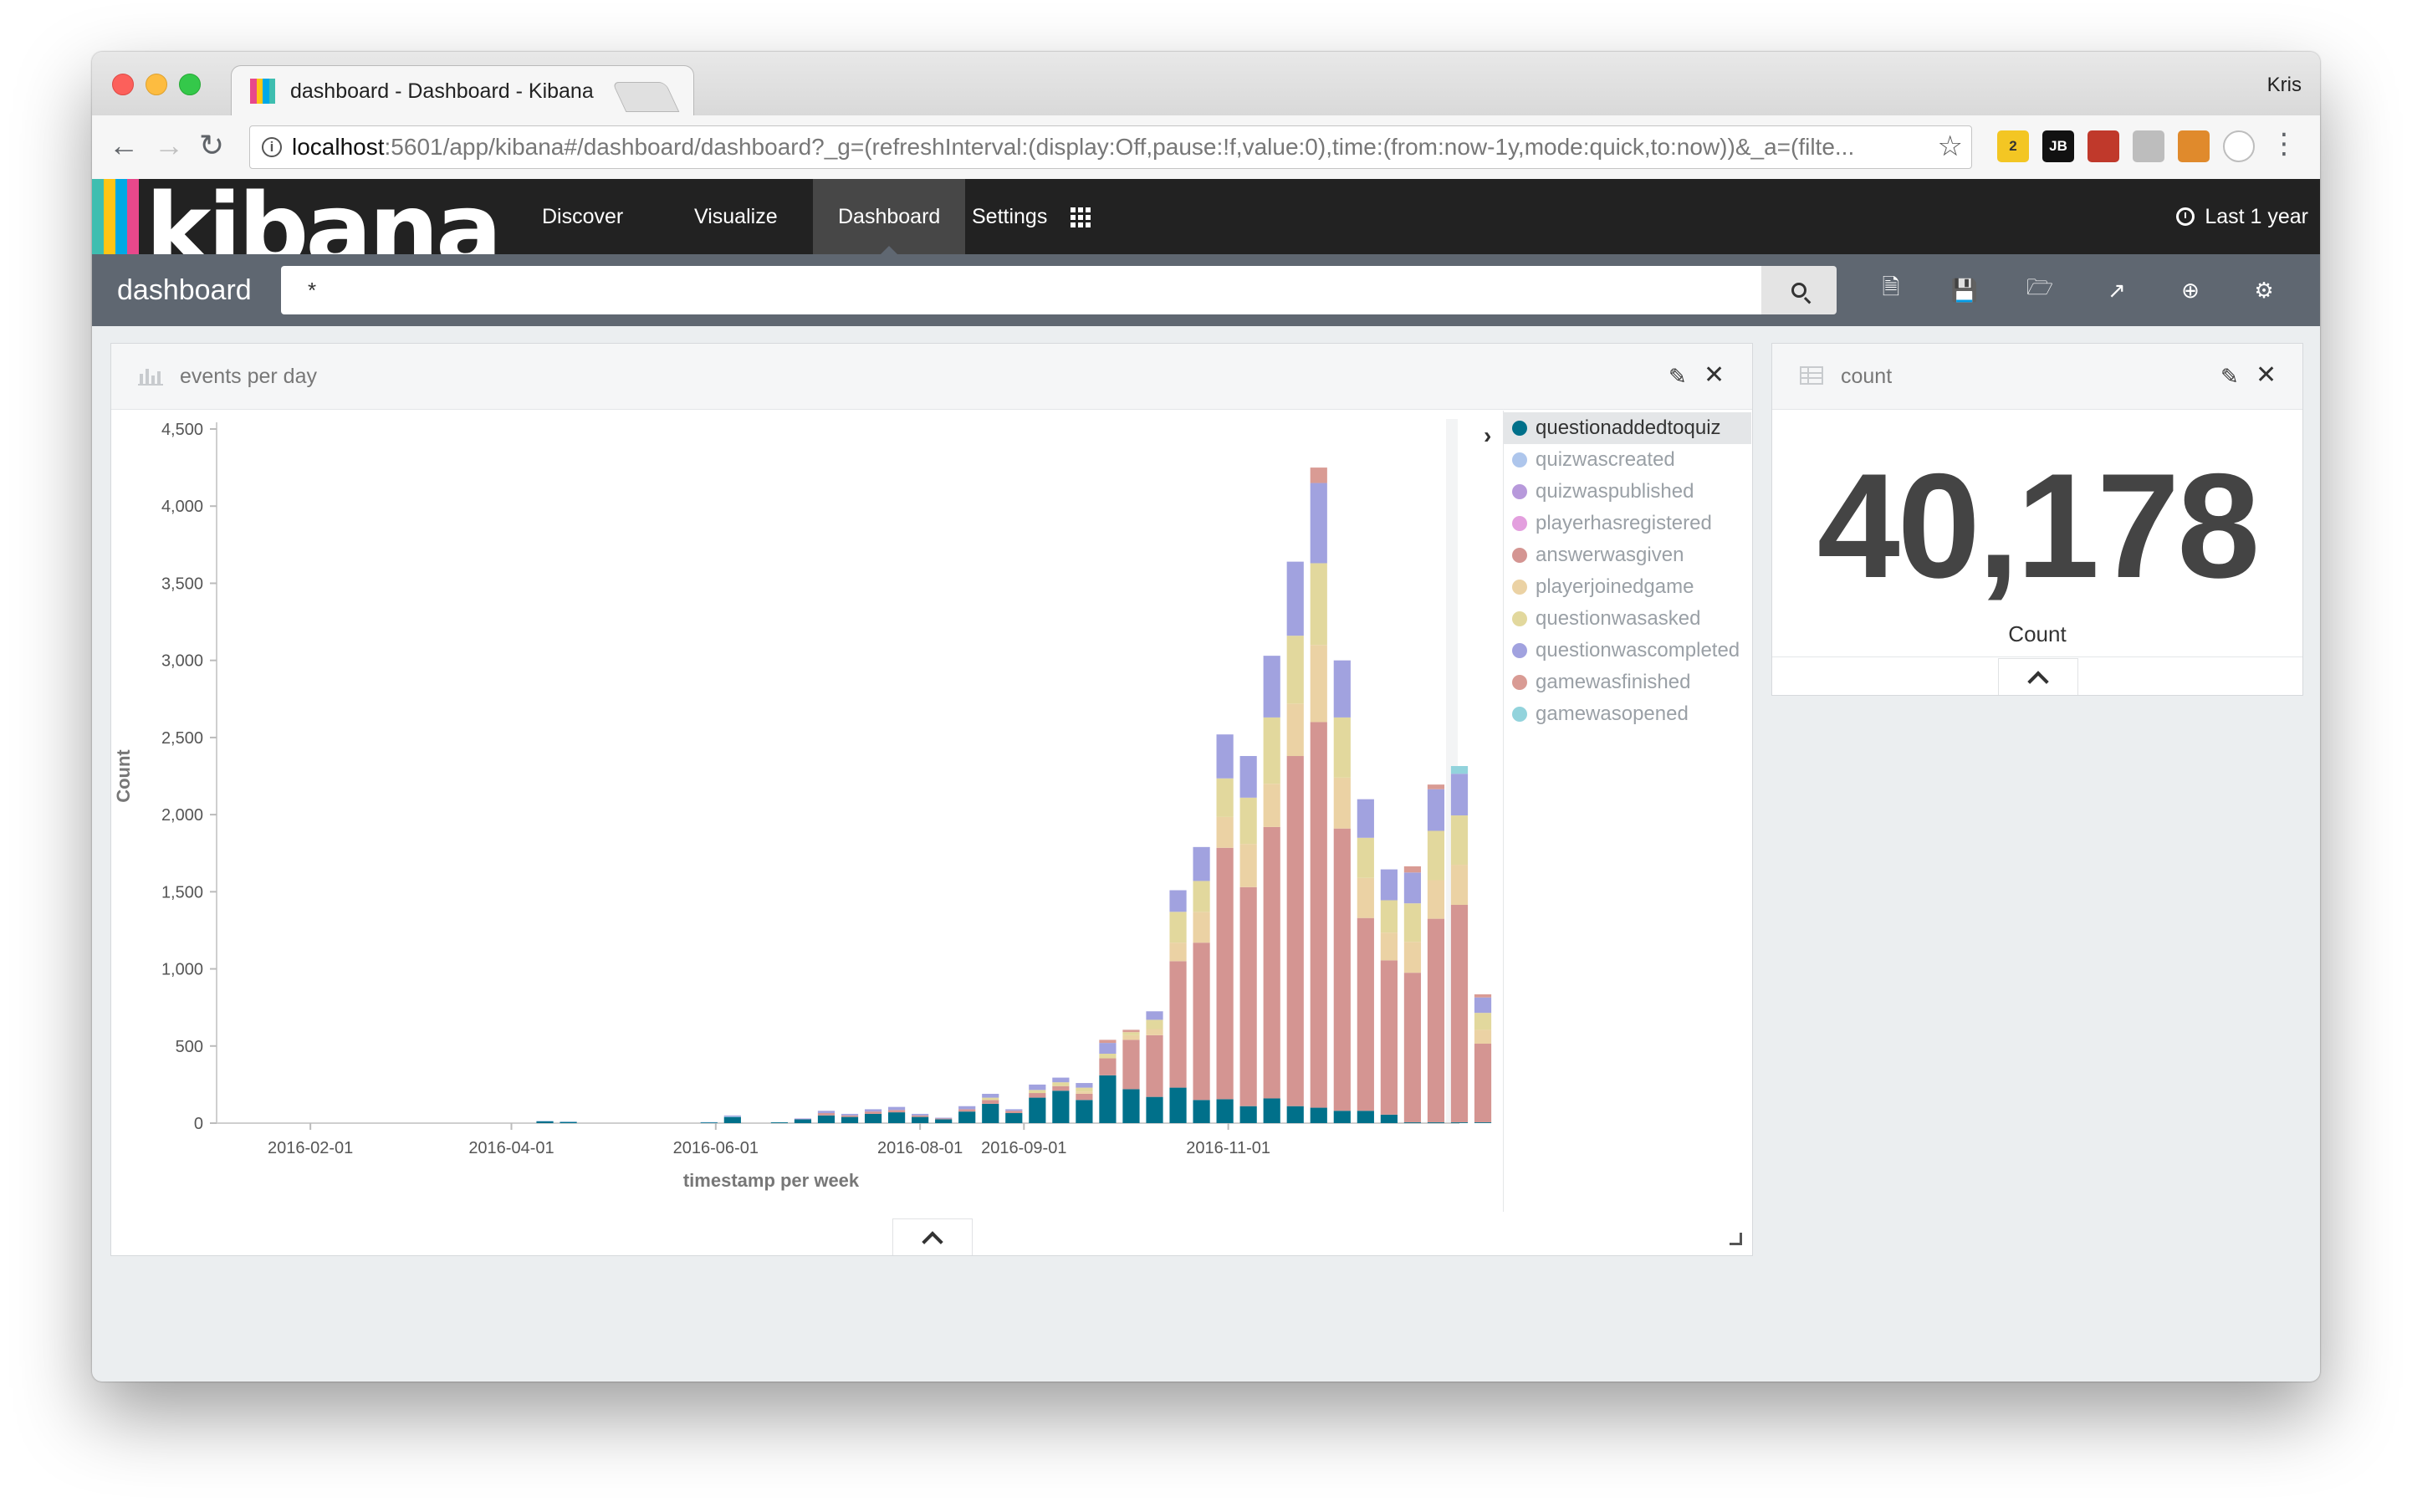 This screenshot has height=1512, width=2412. What do you see at coordinates (1610, 555) in the screenshot?
I see `legend-label: answerwasgiven` at bounding box center [1610, 555].